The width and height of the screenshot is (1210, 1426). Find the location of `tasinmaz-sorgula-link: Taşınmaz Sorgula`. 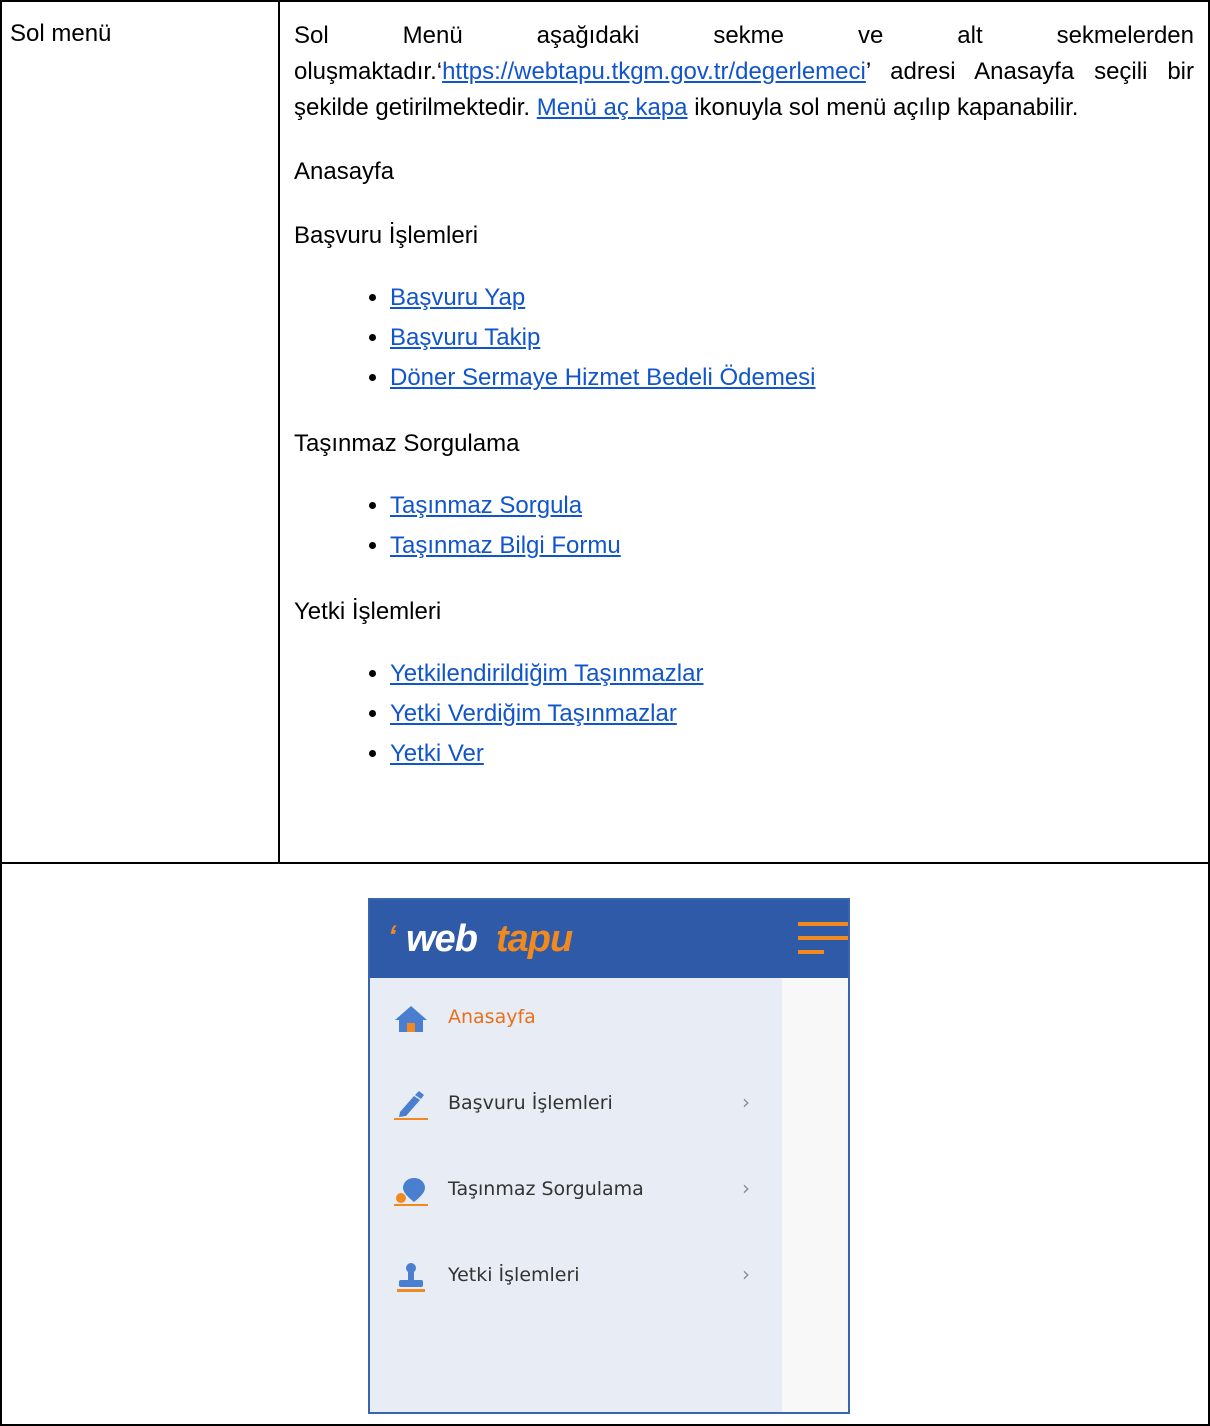

tasinmaz-sorgula-link: Taşınmaz Sorgula is located at coordinates (486, 505).